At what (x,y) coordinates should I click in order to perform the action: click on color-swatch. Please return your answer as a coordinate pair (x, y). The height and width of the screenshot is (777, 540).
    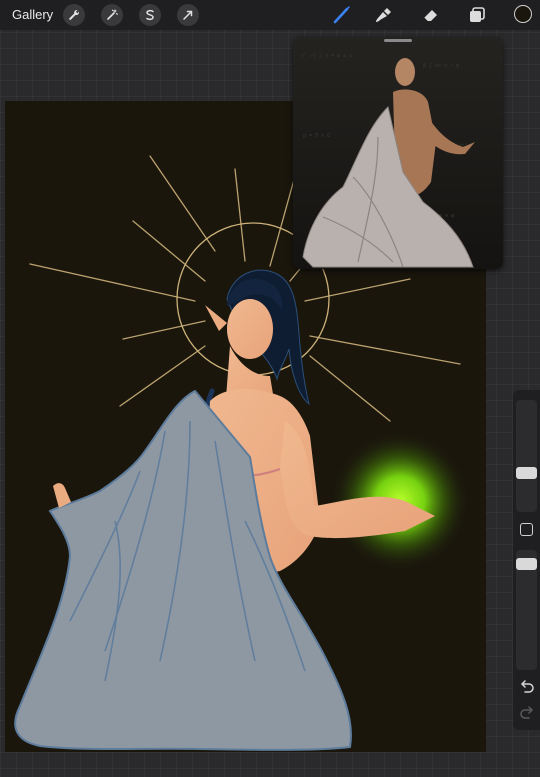
    Looking at the image, I should click on (523, 14).